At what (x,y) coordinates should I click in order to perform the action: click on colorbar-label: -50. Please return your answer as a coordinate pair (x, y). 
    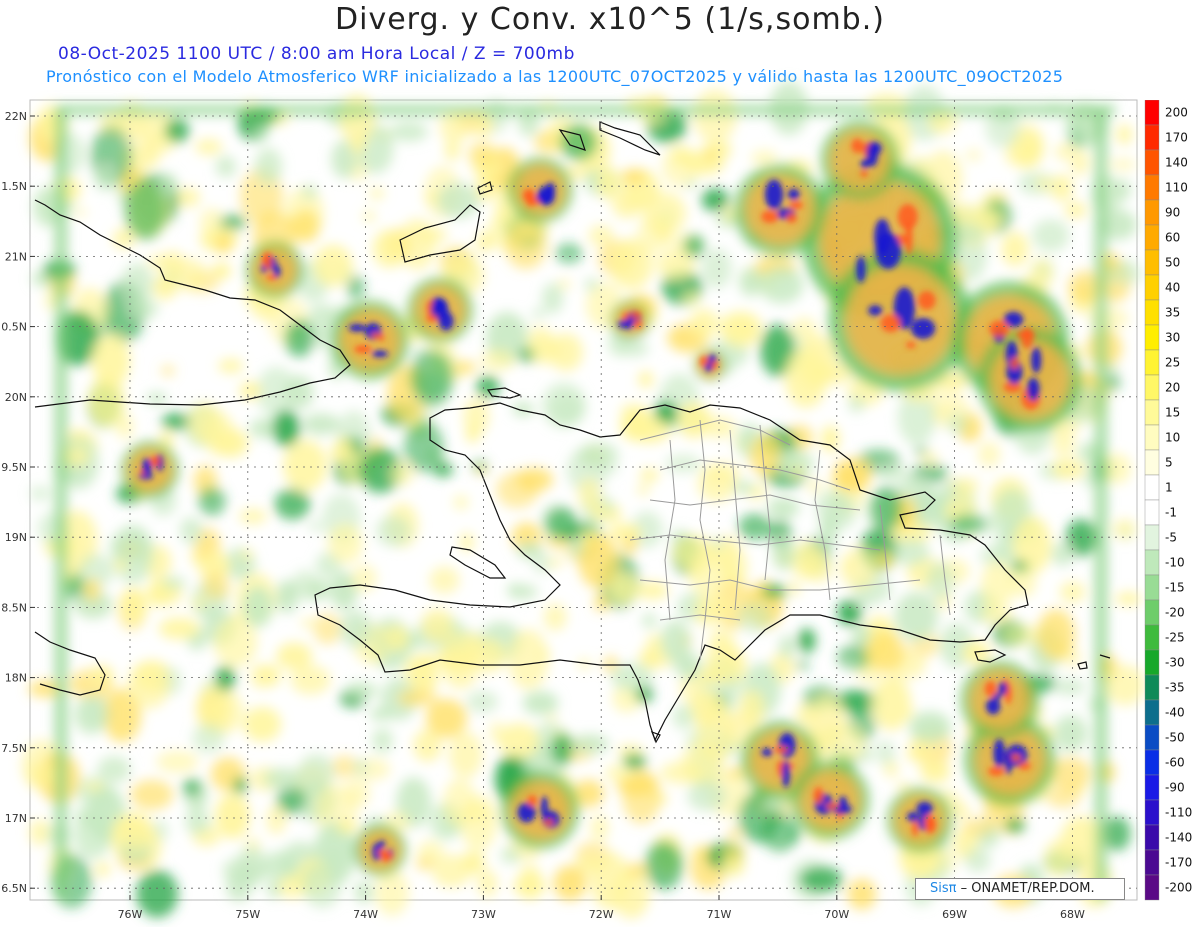
    Looking at the image, I should click on (1175, 738).